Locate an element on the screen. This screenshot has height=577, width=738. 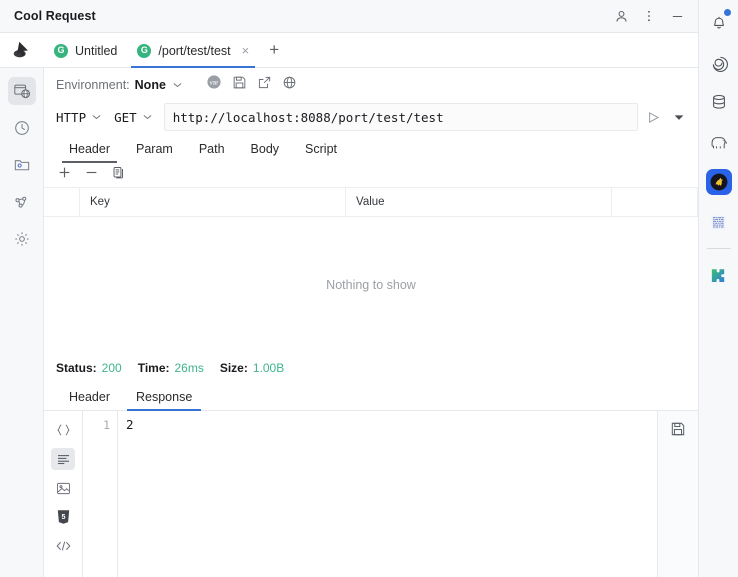
url-input: http://localhost:8088/port/test/test is located at coordinates (400, 117).